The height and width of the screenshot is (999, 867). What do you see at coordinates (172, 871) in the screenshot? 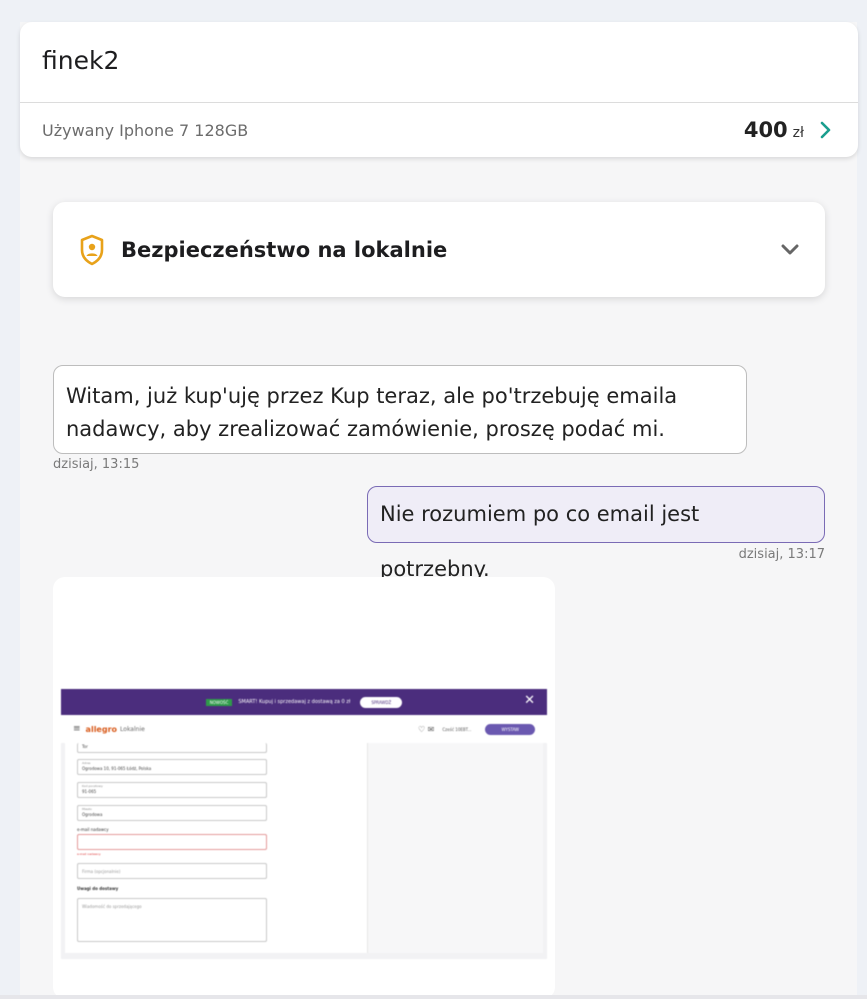
I see `ss-optional-field: Firma (opcjonalnie)` at bounding box center [172, 871].